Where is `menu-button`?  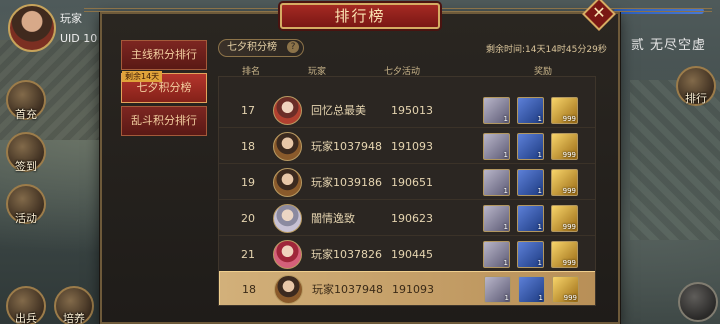 menu-button is located at coordinates (698, 302).